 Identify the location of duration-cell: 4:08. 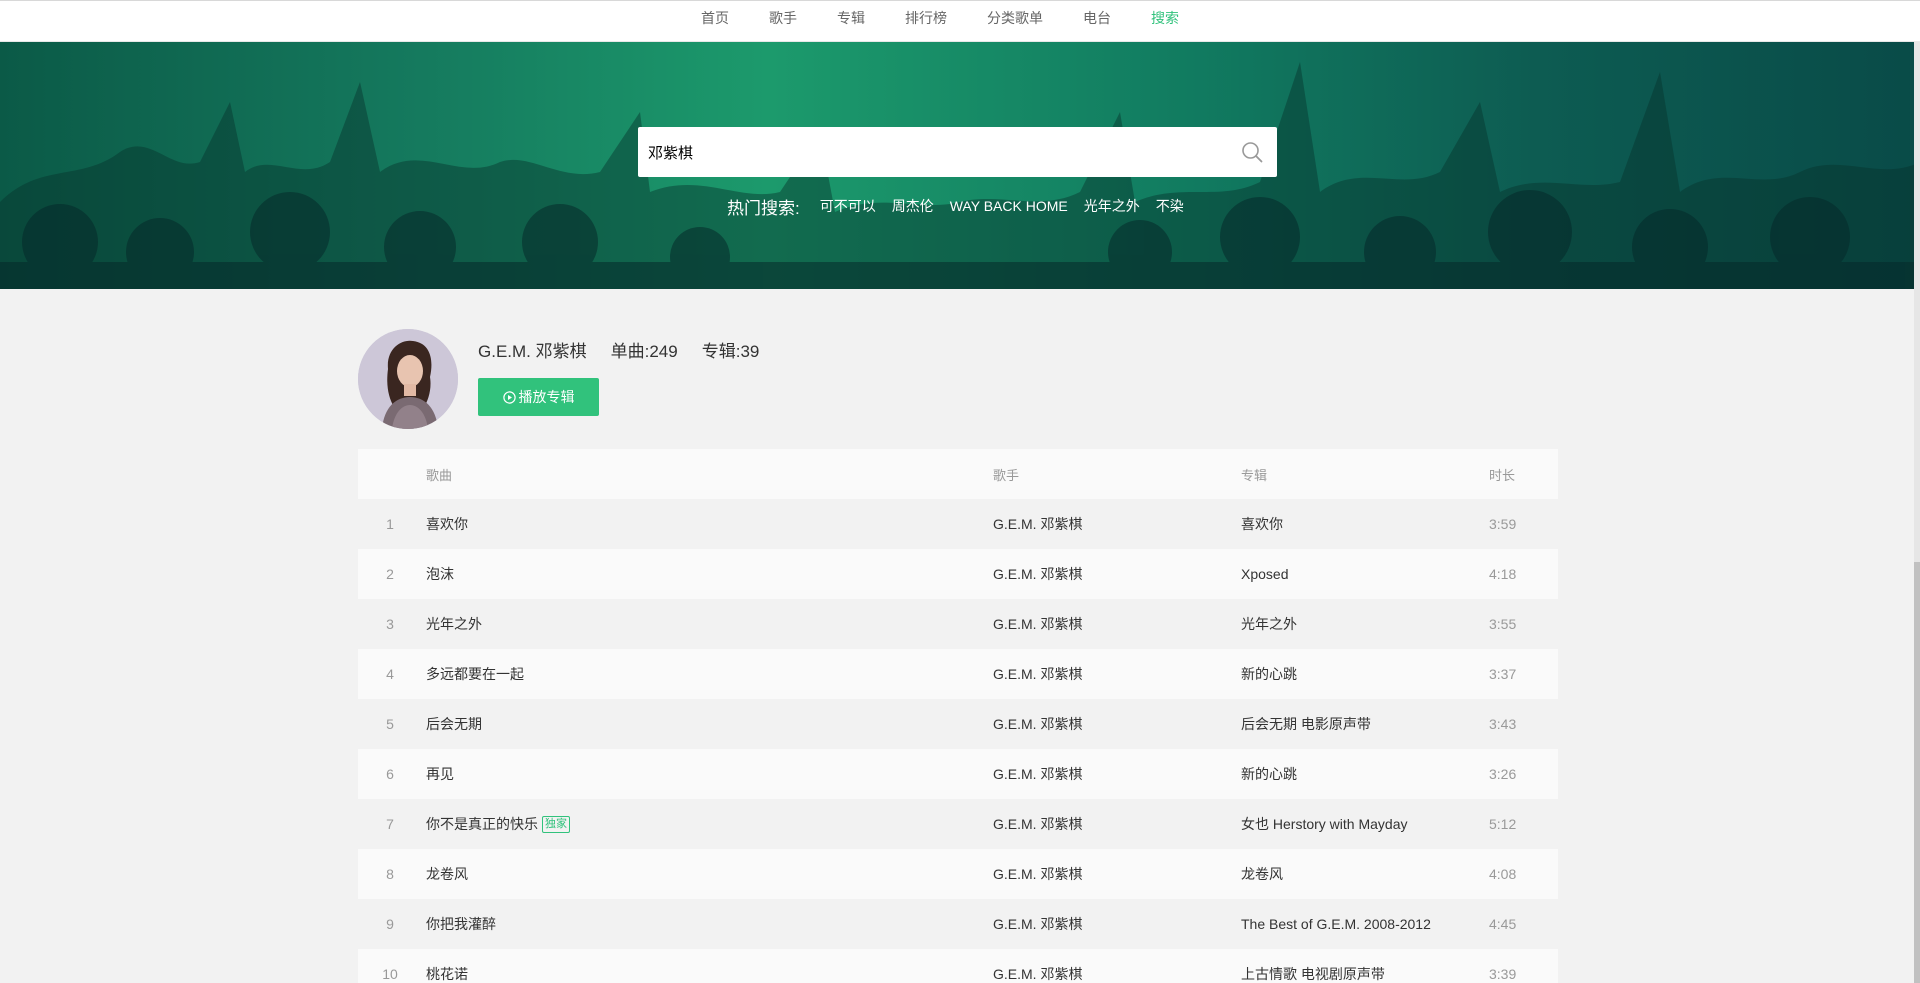
(1503, 874).